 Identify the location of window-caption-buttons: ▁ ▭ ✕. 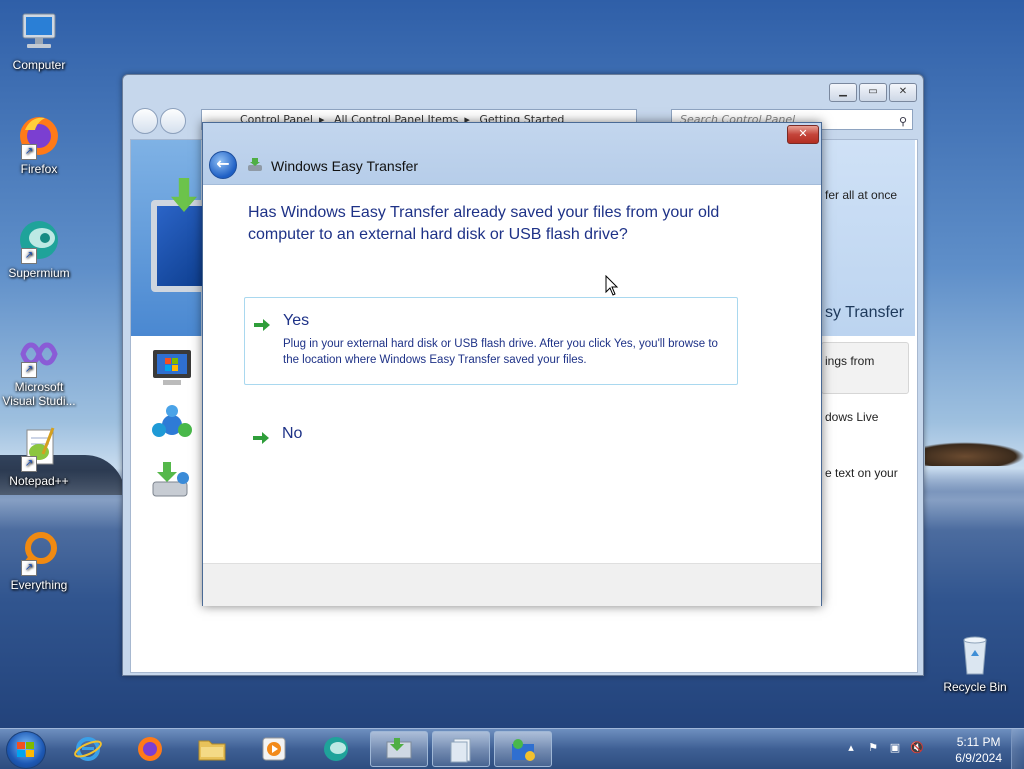
(873, 92).